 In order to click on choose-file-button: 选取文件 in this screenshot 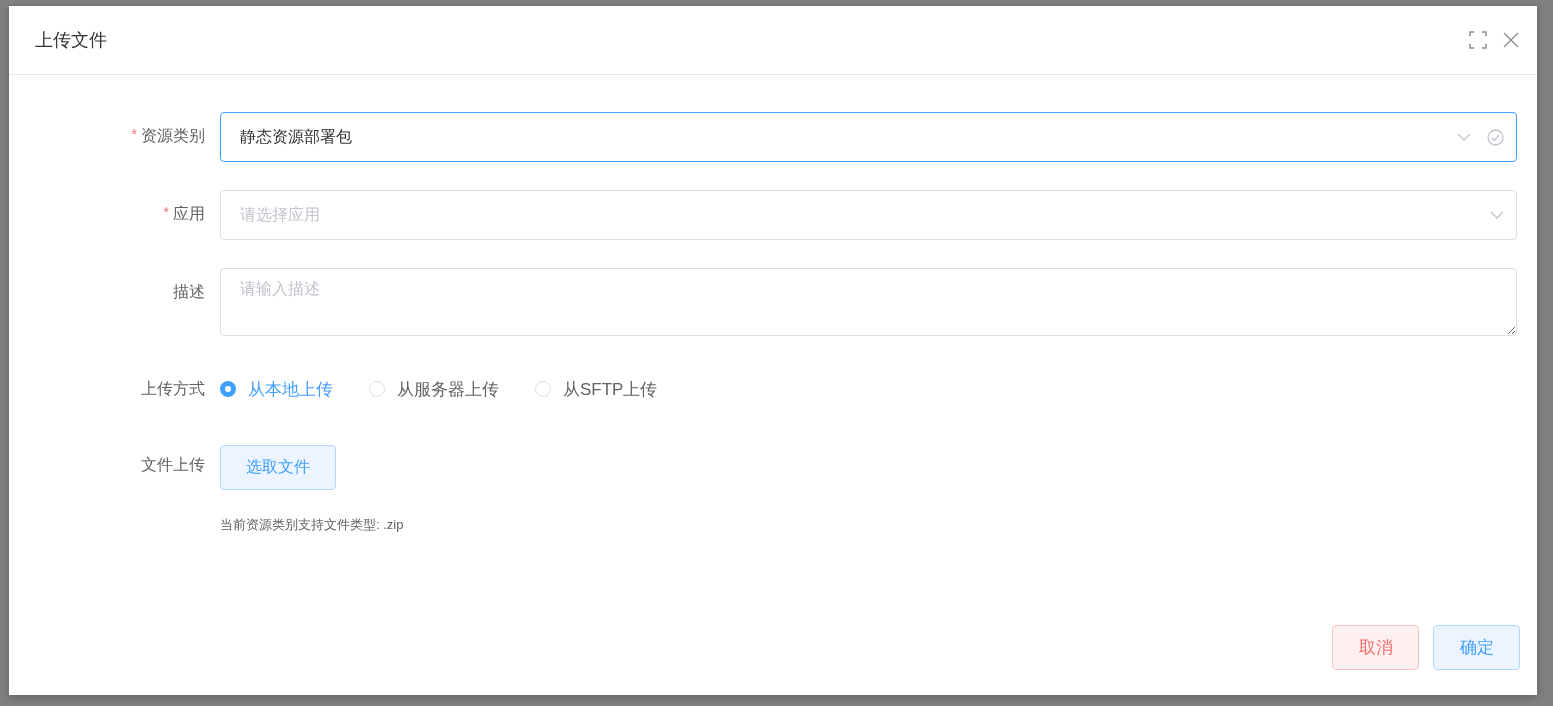, I will do `click(278, 467)`.